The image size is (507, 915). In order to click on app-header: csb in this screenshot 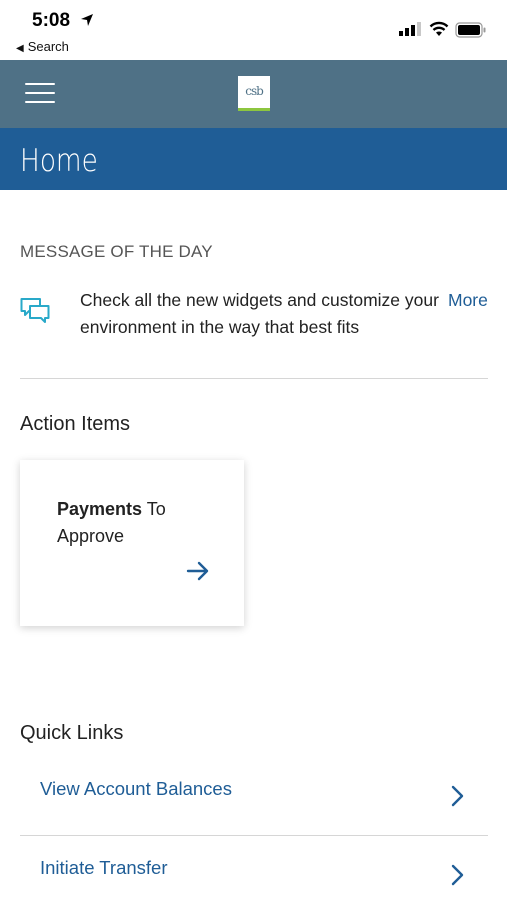, I will do `click(253, 94)`.